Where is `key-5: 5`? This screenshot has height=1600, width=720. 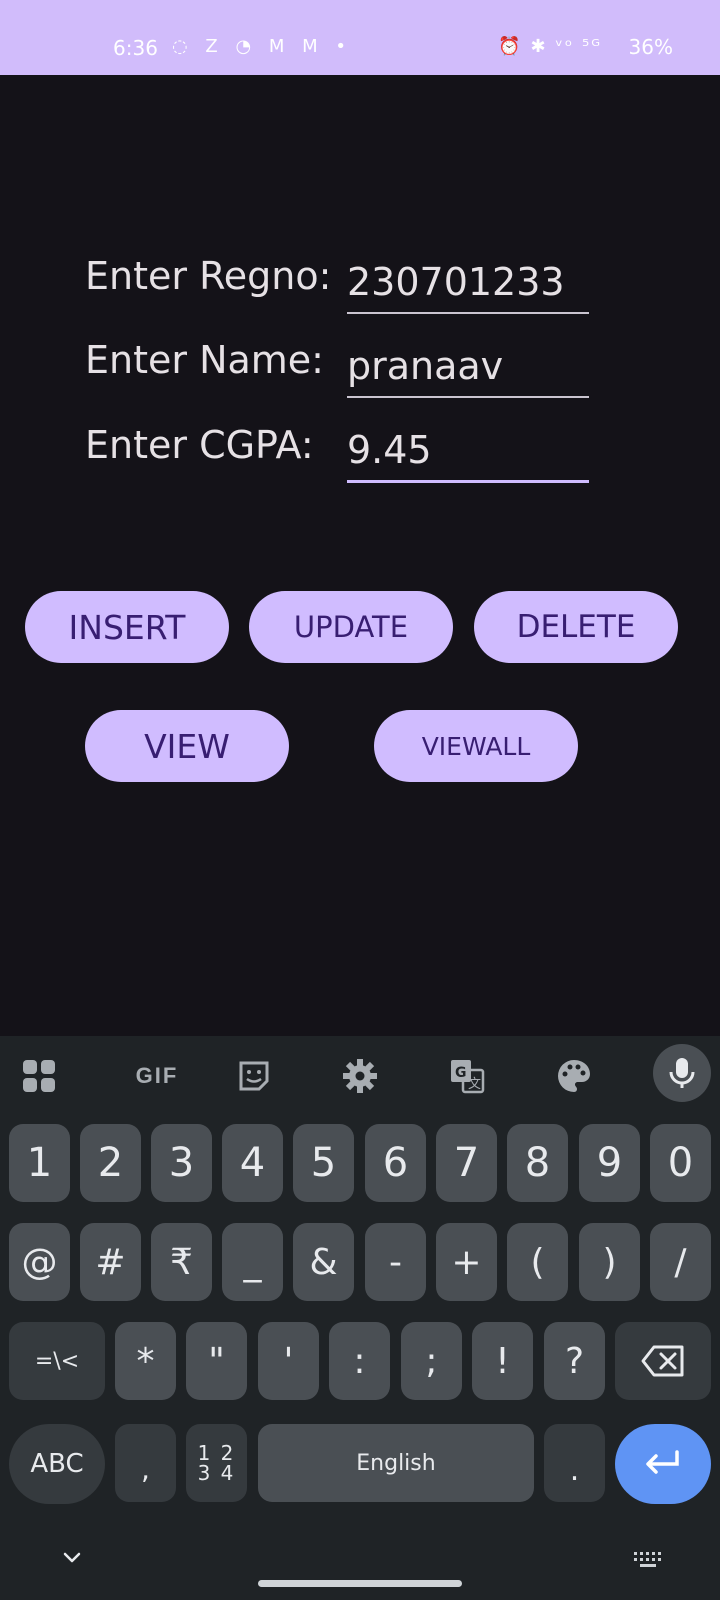
key-5: 5 is located at coordinates (323, 1163).